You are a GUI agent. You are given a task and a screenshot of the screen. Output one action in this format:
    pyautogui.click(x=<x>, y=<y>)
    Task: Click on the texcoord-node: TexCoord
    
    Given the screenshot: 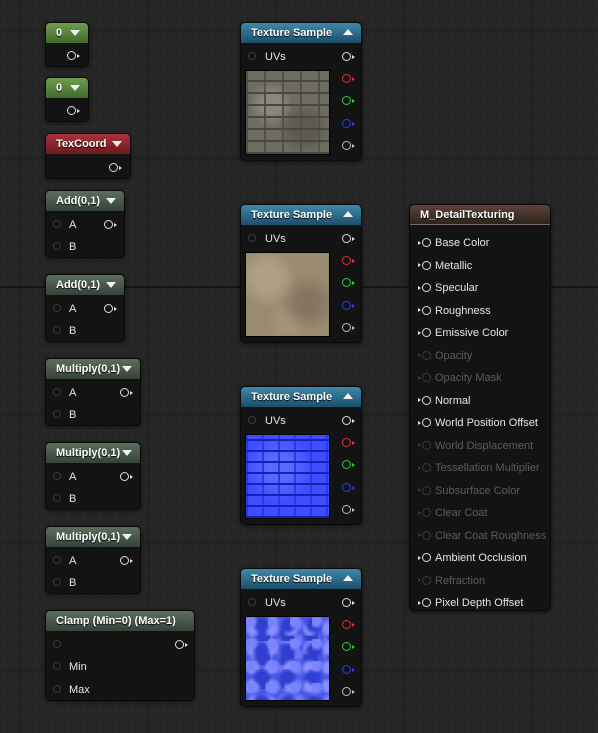 What is the action you would take?
    pyautogui.click(x=88, y=156)
    